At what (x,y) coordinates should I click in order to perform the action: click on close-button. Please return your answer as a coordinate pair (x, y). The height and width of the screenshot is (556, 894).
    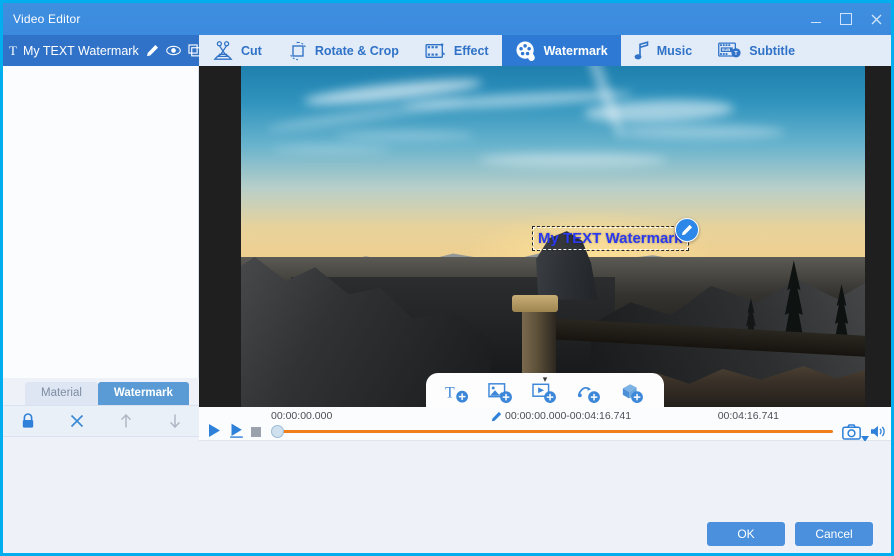
    Looking at the image, I should click on (876, 19).